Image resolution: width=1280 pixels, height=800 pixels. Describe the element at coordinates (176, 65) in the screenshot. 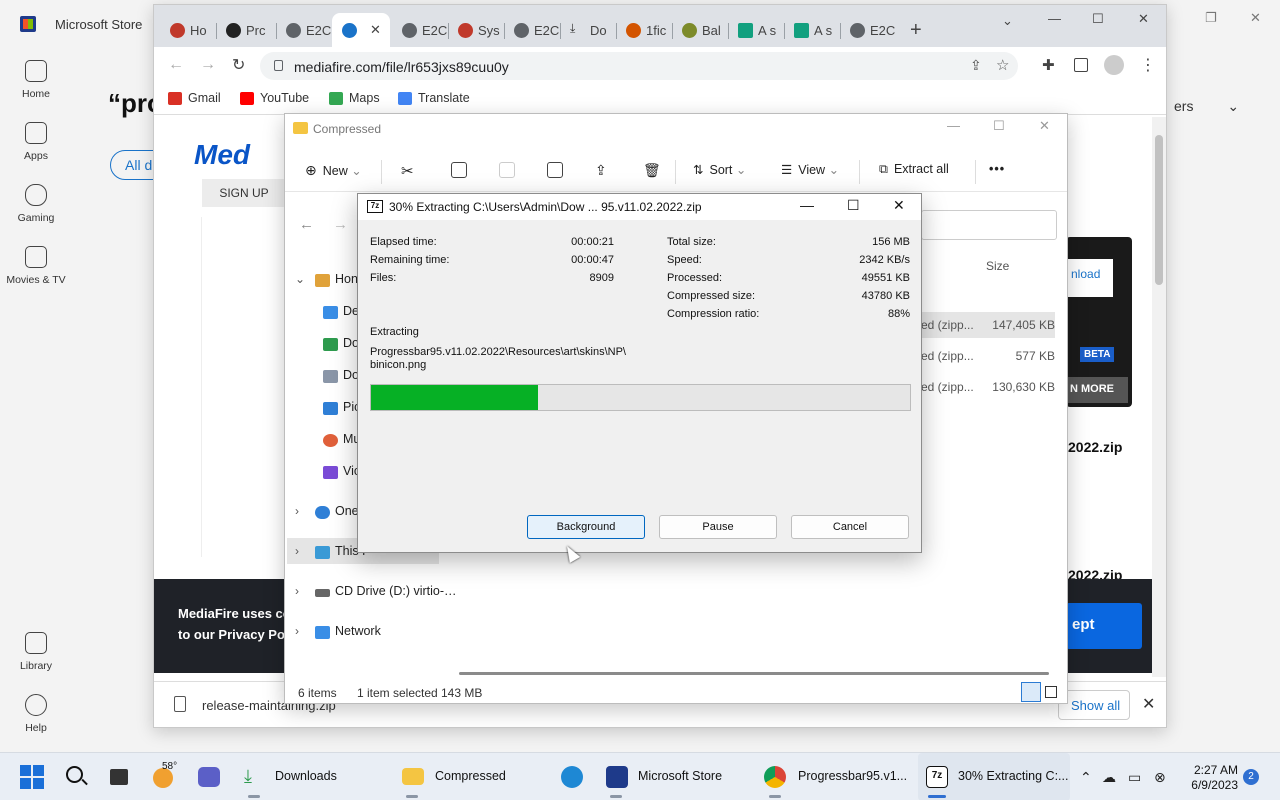

I see `back-arrow-icon: ←` at that location.